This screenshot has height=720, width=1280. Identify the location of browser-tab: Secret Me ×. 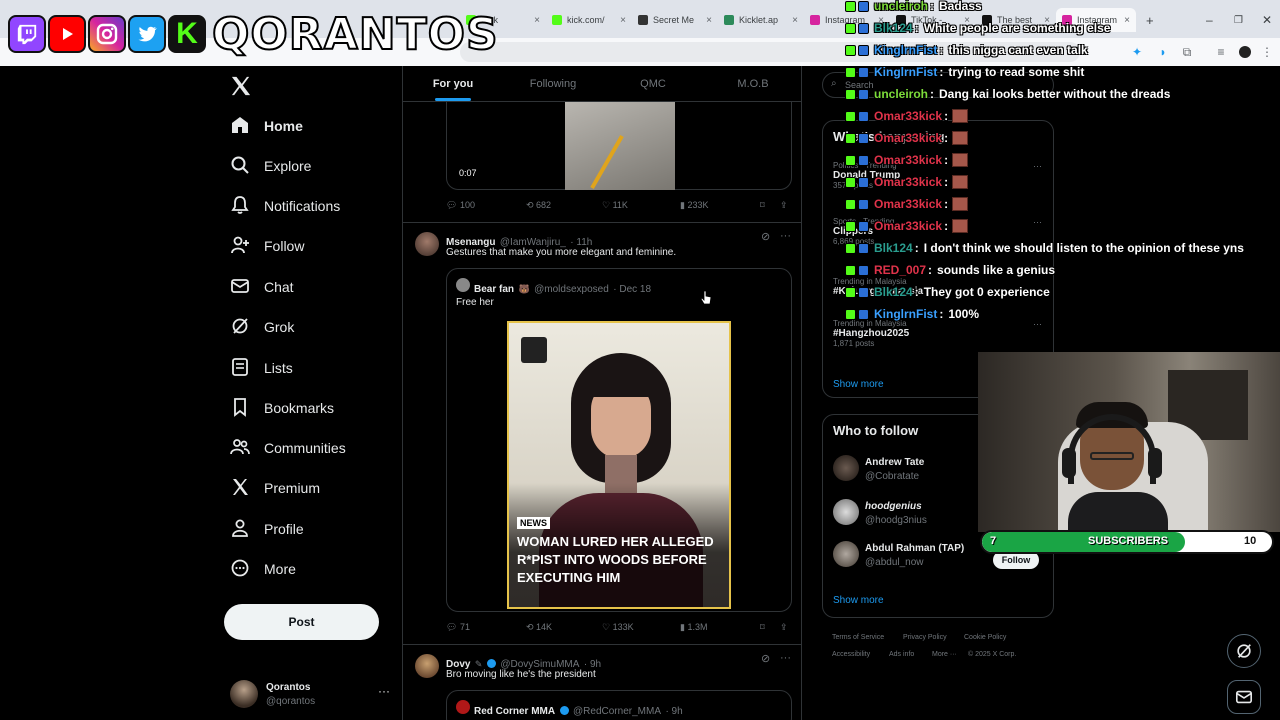
(675, 20).